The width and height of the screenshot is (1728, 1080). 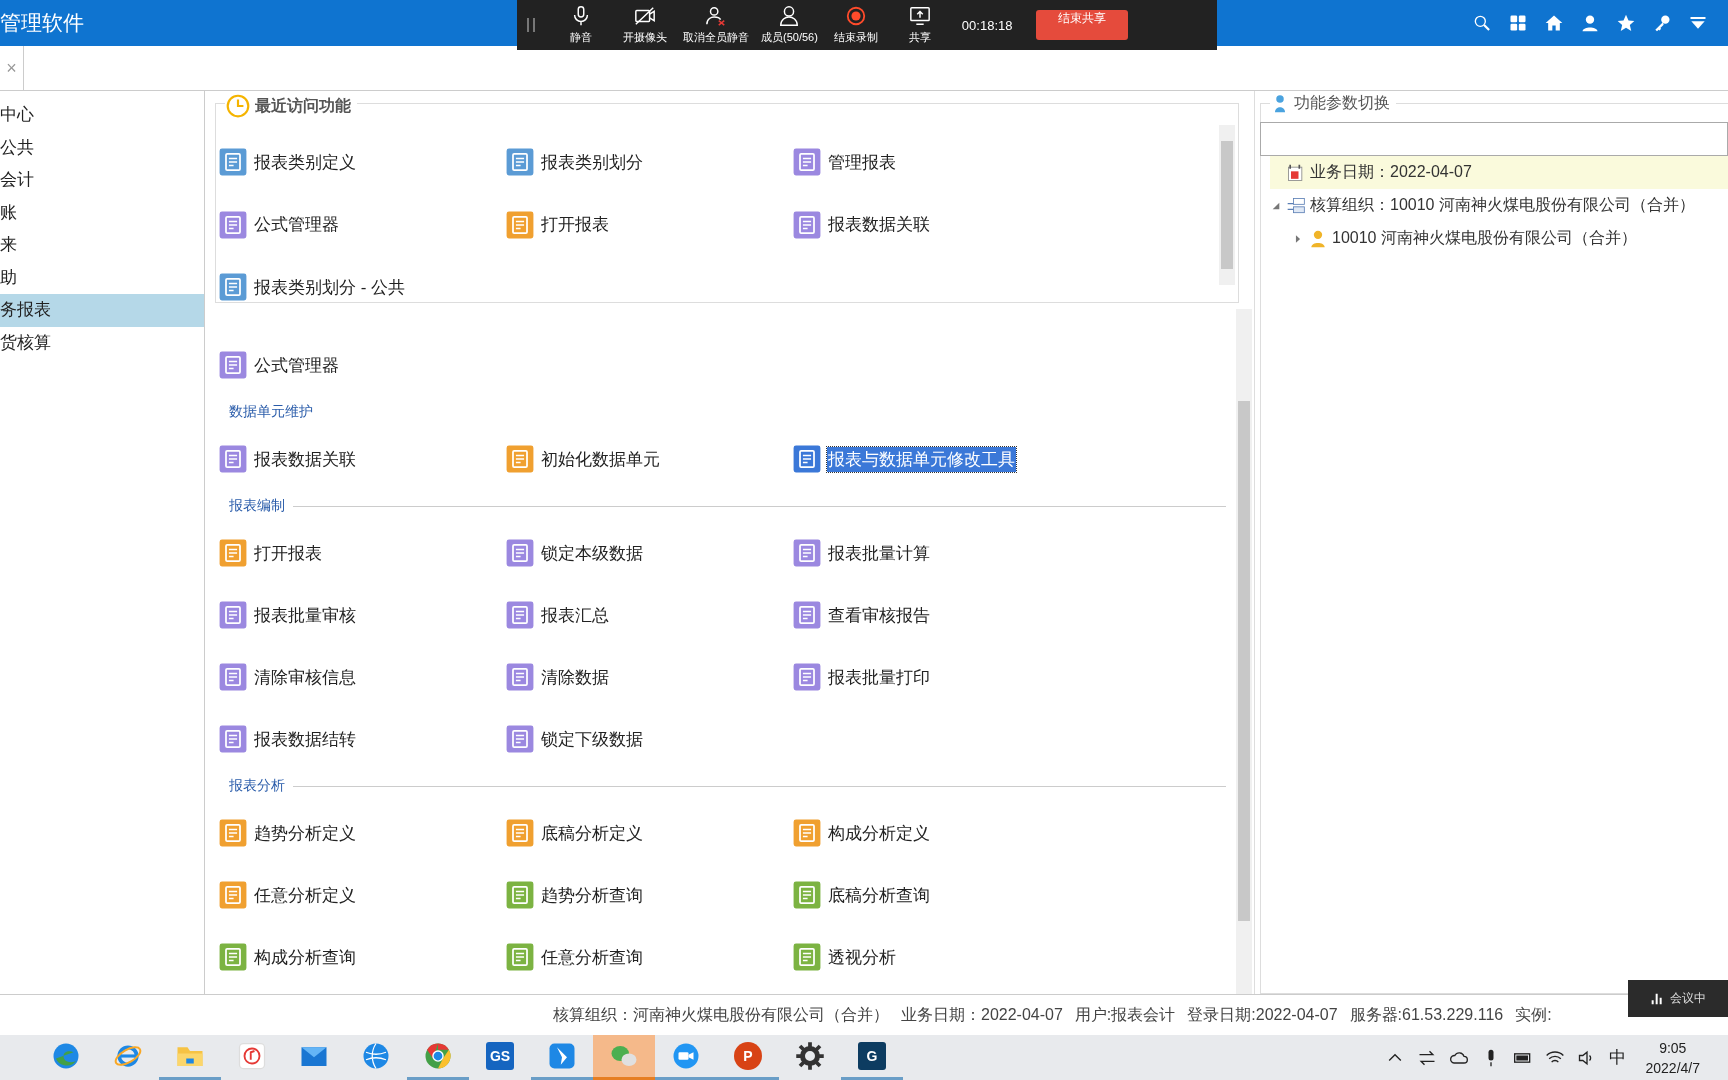 What do you see at coordinates (879, 833) in the screenshot?
I see `function-link: 构成分析定义` at bounding box center [879, 833].